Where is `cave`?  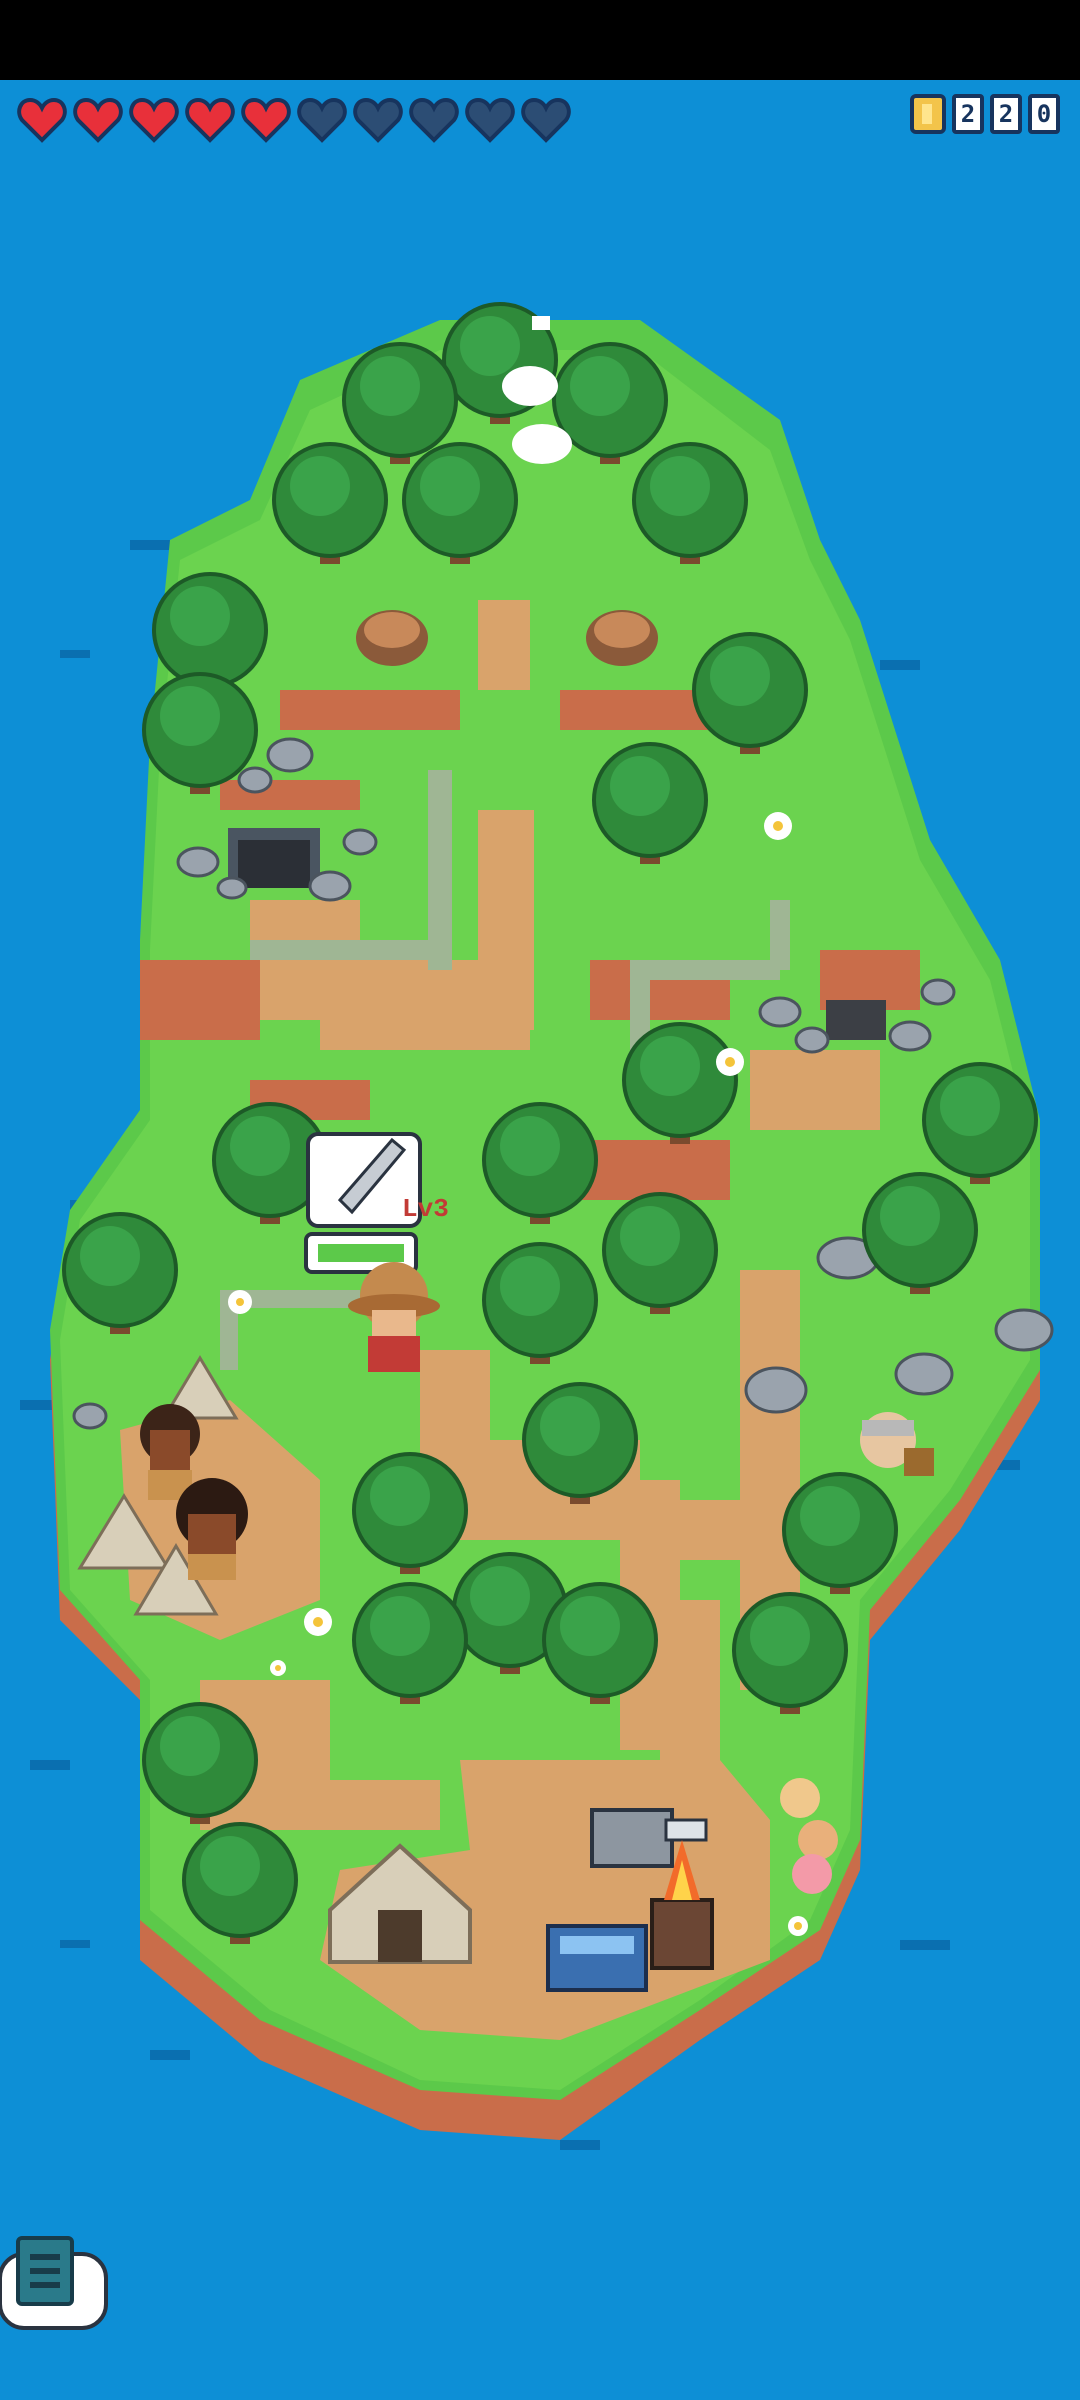
cave is located at coordinates (856, 1020).